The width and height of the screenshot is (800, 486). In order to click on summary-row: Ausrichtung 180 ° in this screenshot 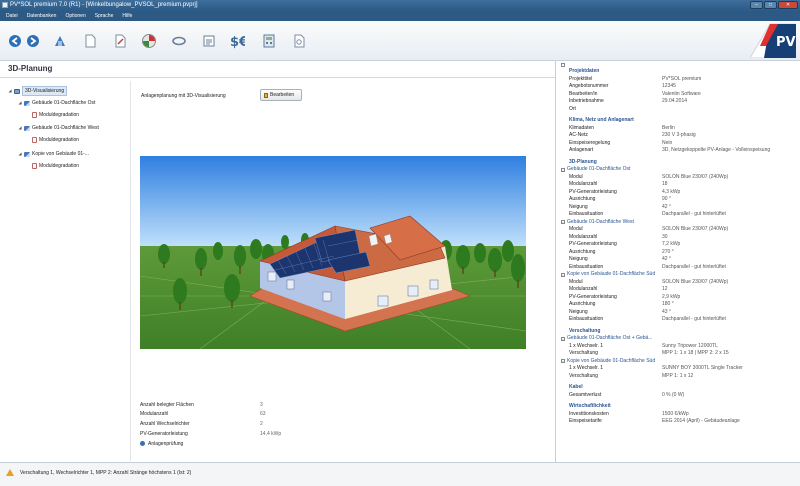, I will do `click(678, 304)`.